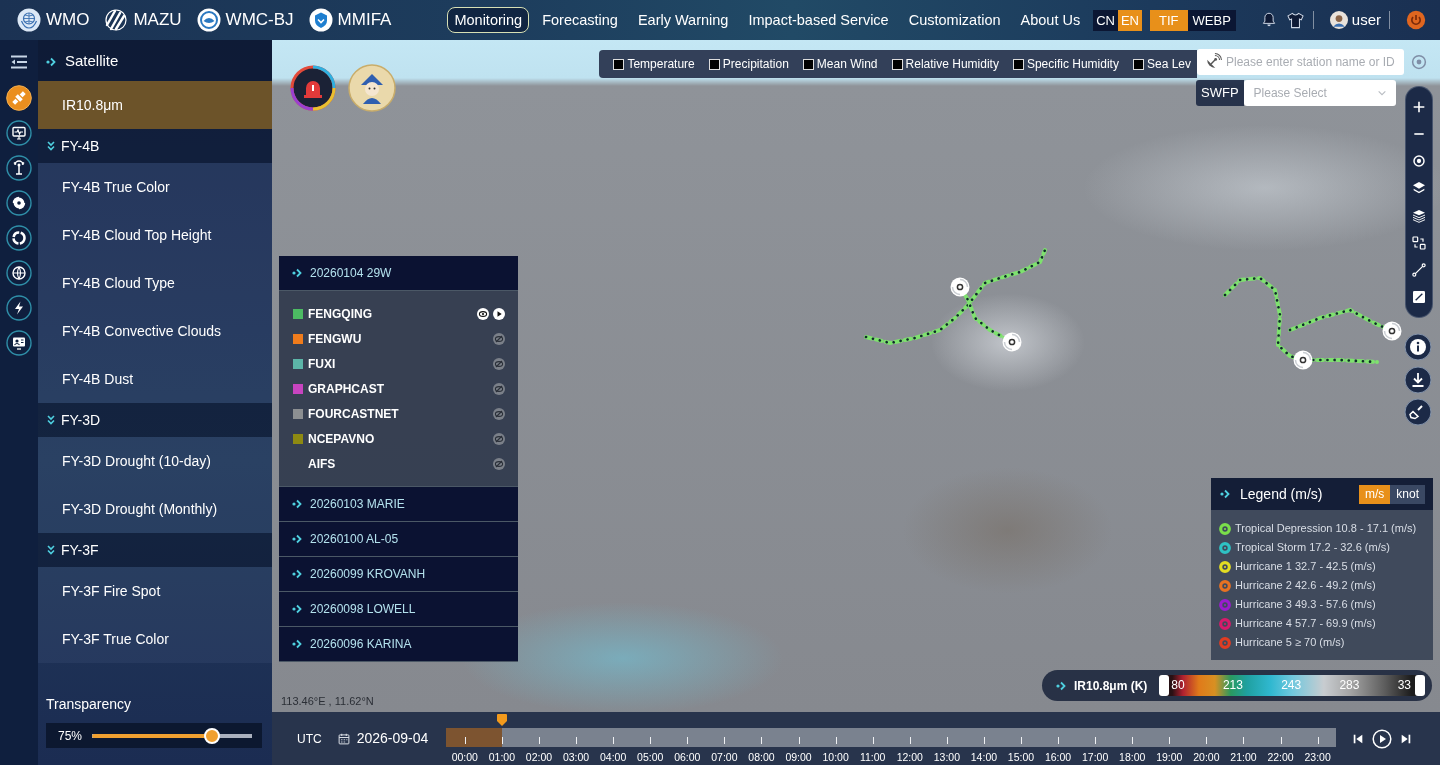 This screenshot has height=765, width=1440. What do you see at coordinates (946, 757) in the screenshot?
I see `hour-label: 13:00` at bounding box center [946, 757].